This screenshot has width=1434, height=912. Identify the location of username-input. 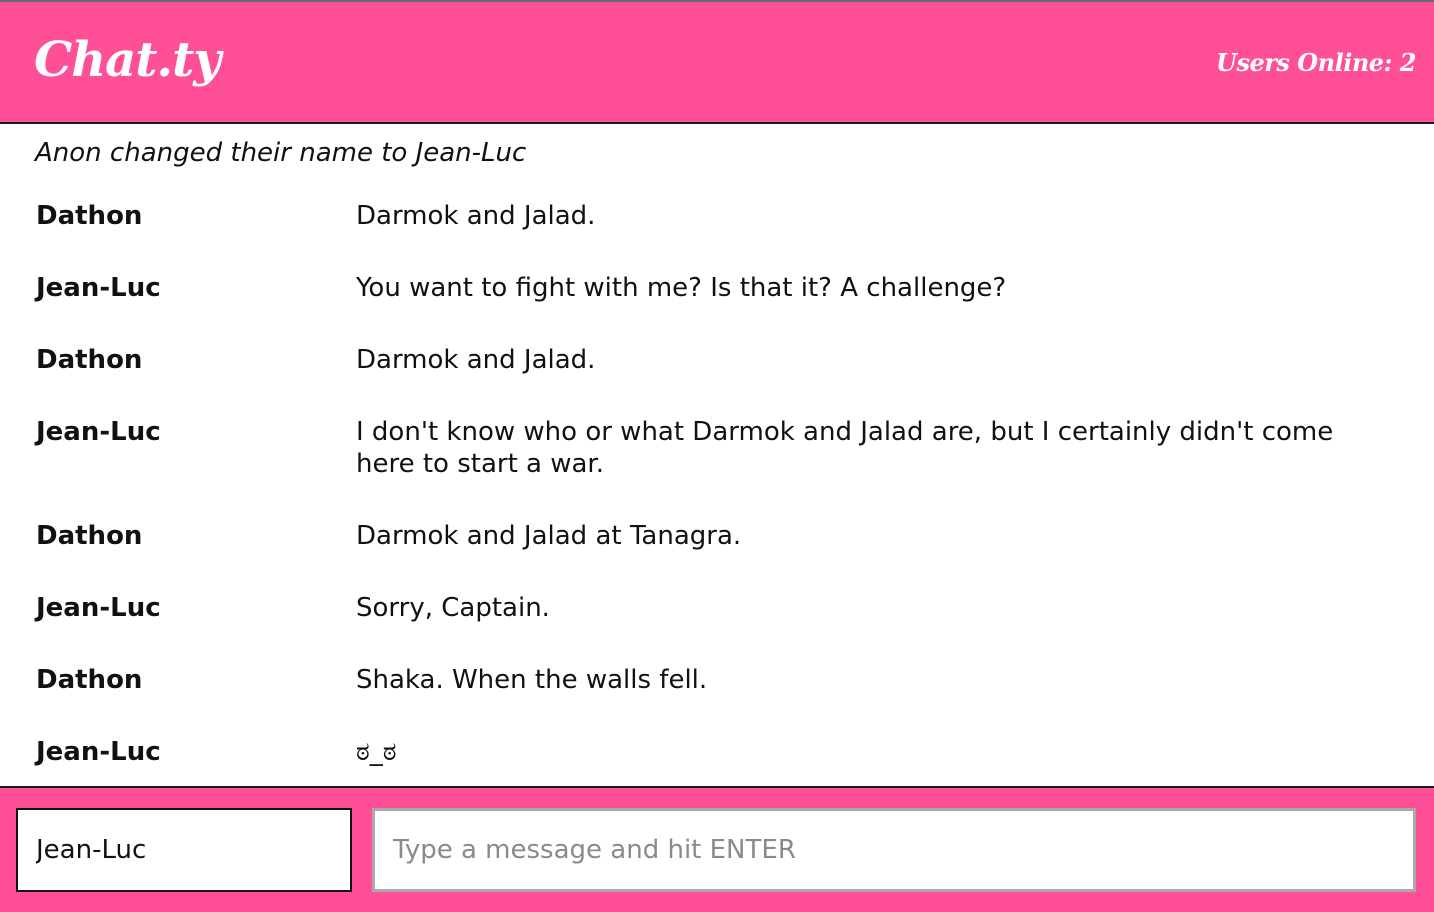
(184, 850).